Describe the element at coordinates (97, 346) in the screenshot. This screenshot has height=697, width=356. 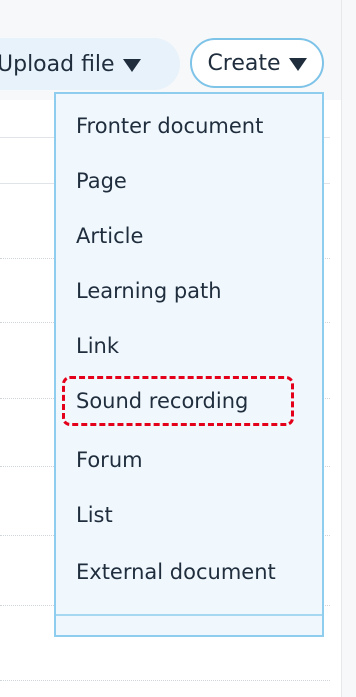
I see `menu-item-link: Link` at that location.